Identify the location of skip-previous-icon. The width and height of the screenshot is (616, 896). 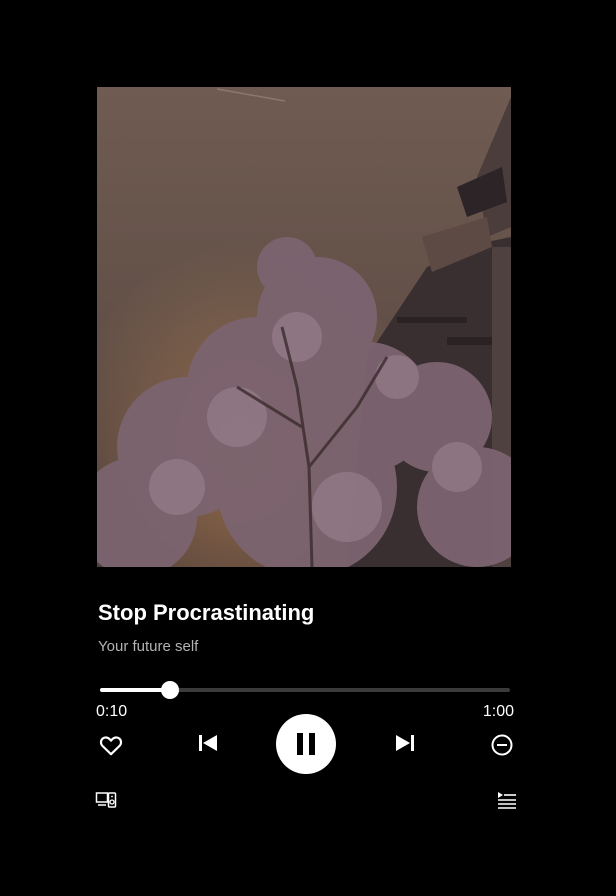
(208, 743).